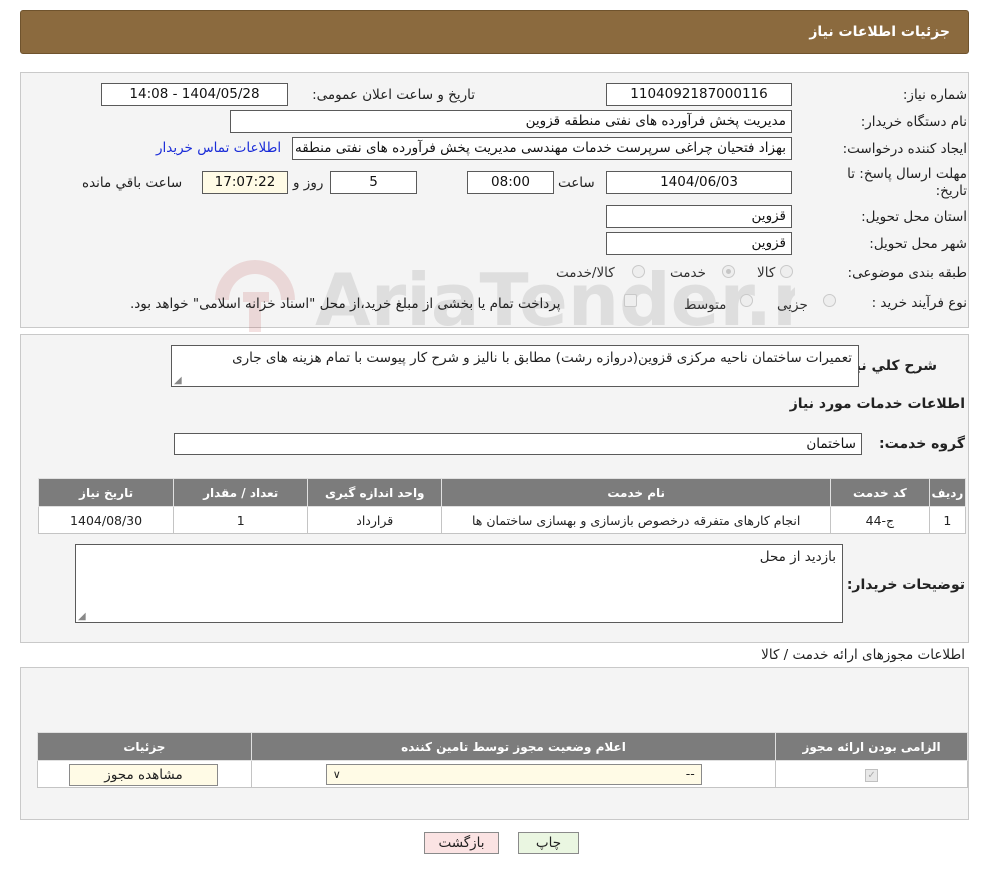 Image resolution: width=985 pixels, height=875 pixels. I want to click on services-title: اطلاعات خدمات مورد نیاز, so click(877, 404).